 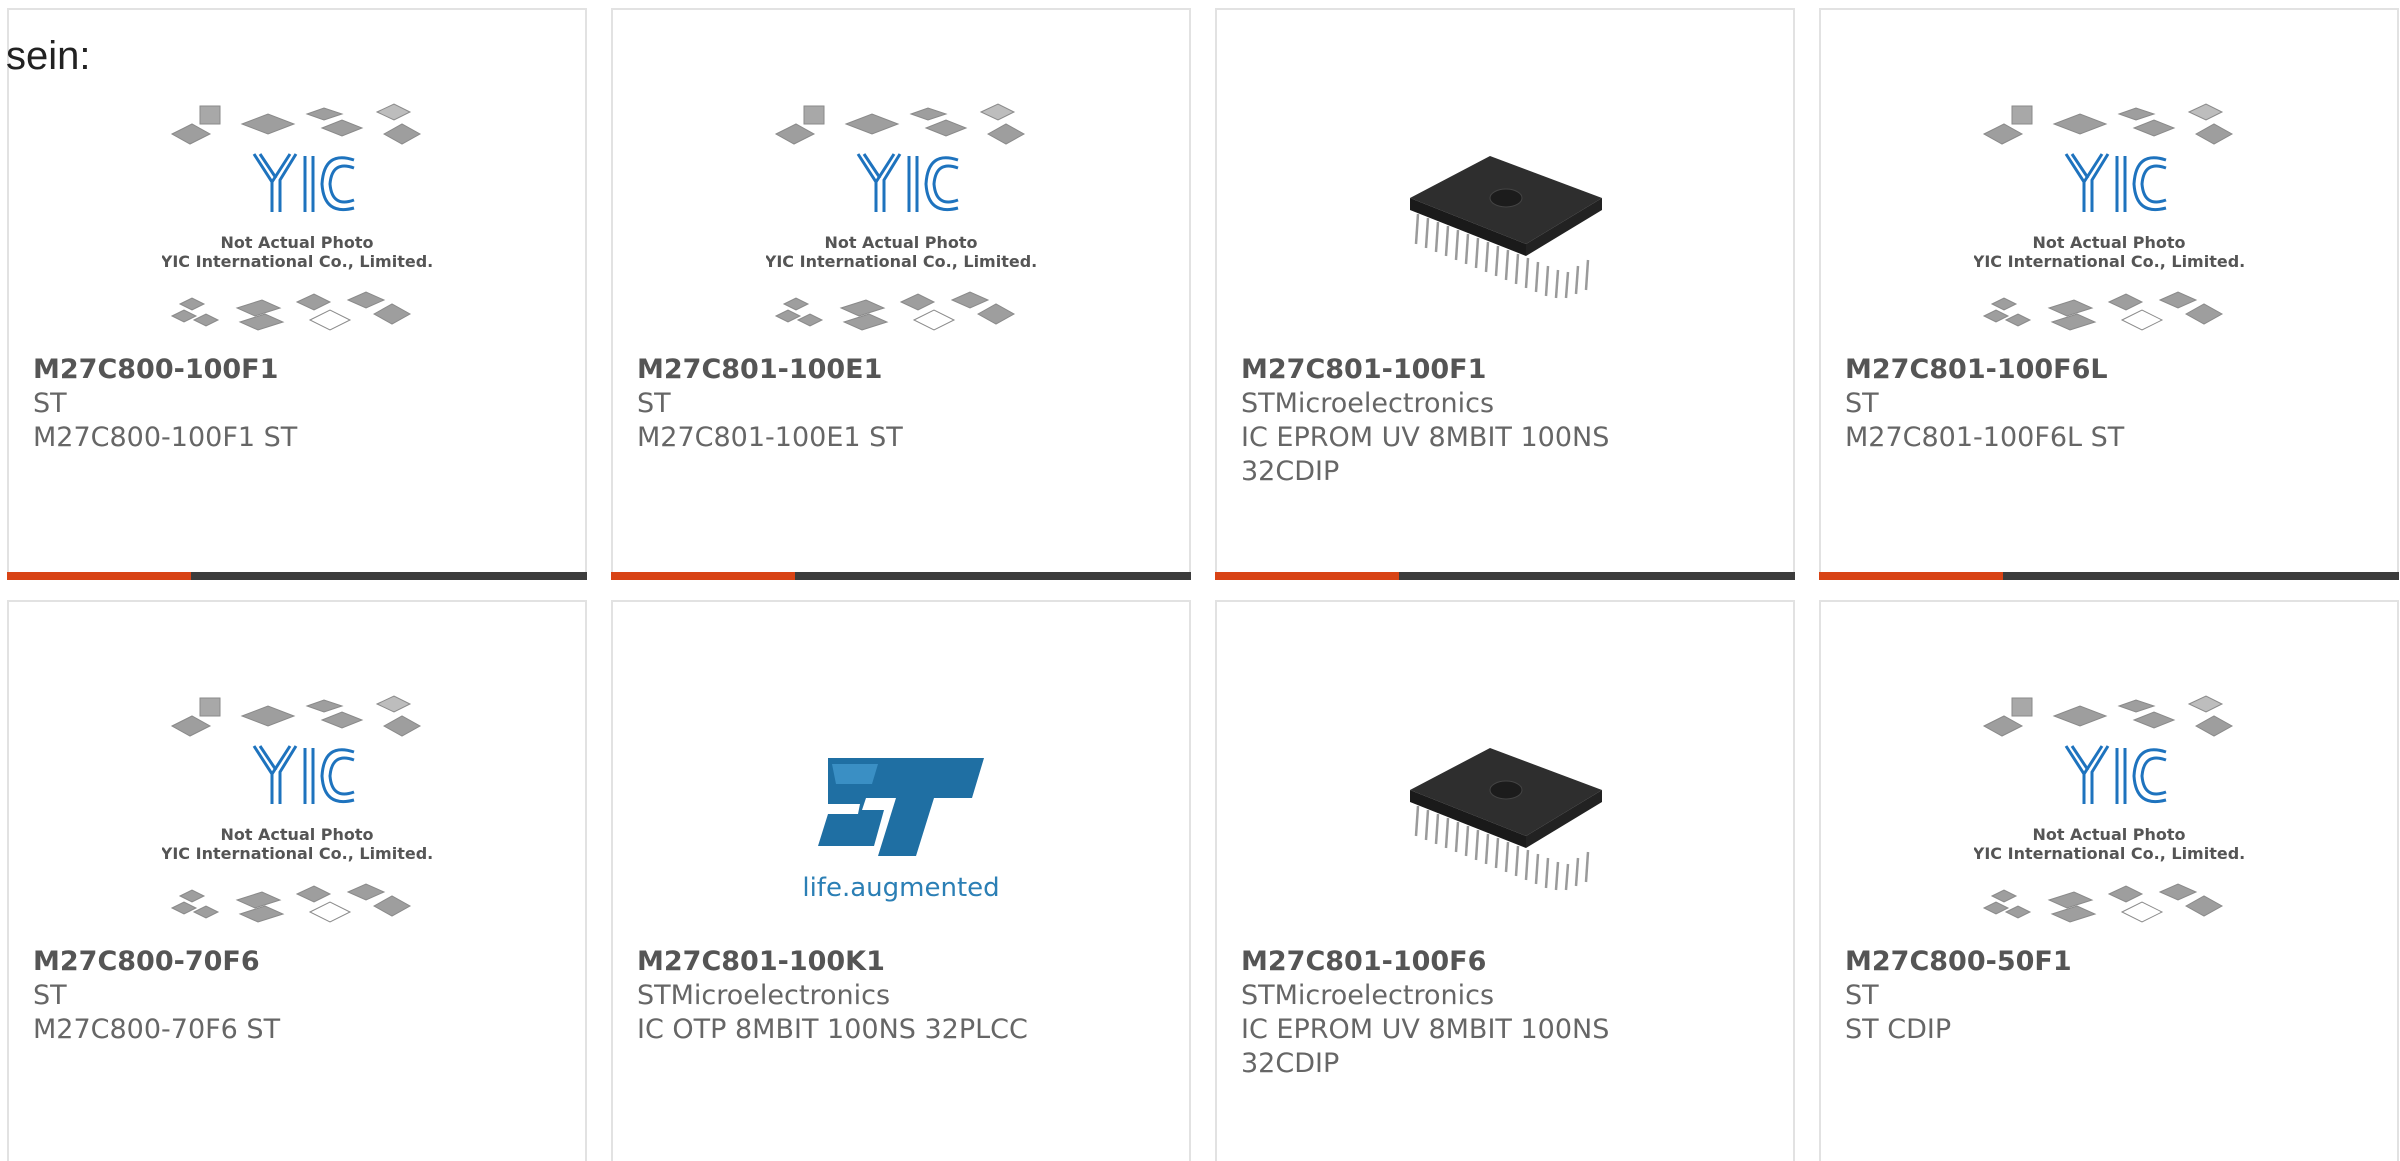 I want to click on st-logo-tagline: life.augmented, so click(x=900, y=888).